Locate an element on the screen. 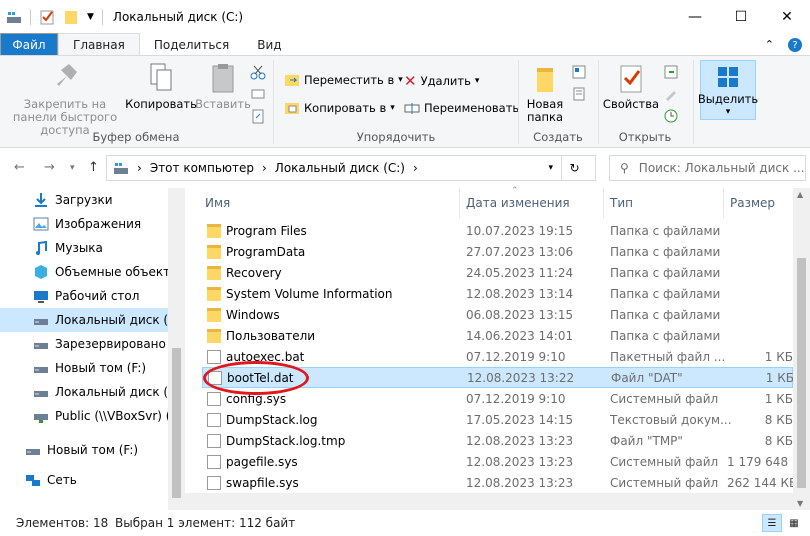 The image size is (810, 536). history-icon is located at coordinates (671, 116).